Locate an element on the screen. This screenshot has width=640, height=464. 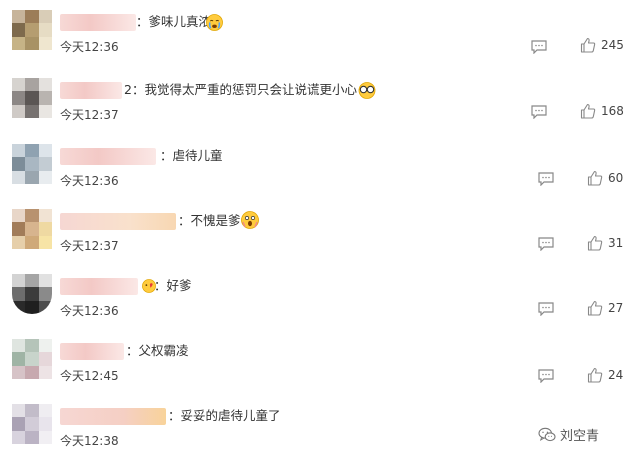
comment-item: ：爹味儿真浓 今天12:36 245 is located at coordinates (320, 39).